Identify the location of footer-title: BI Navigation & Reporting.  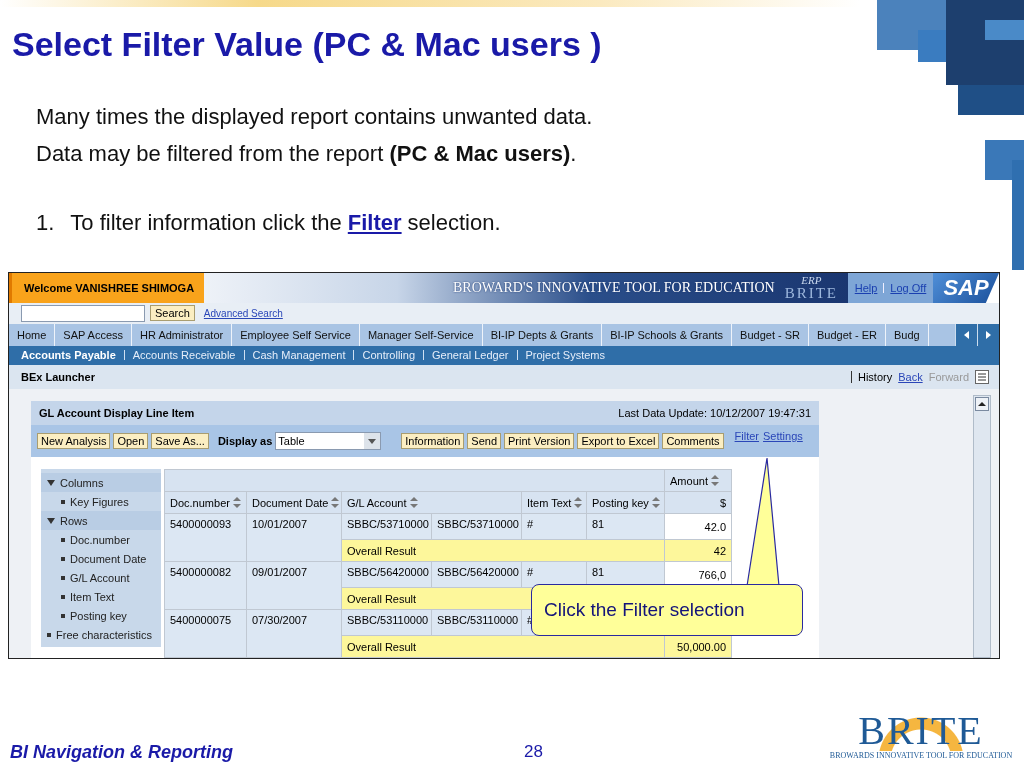
(121, 752).